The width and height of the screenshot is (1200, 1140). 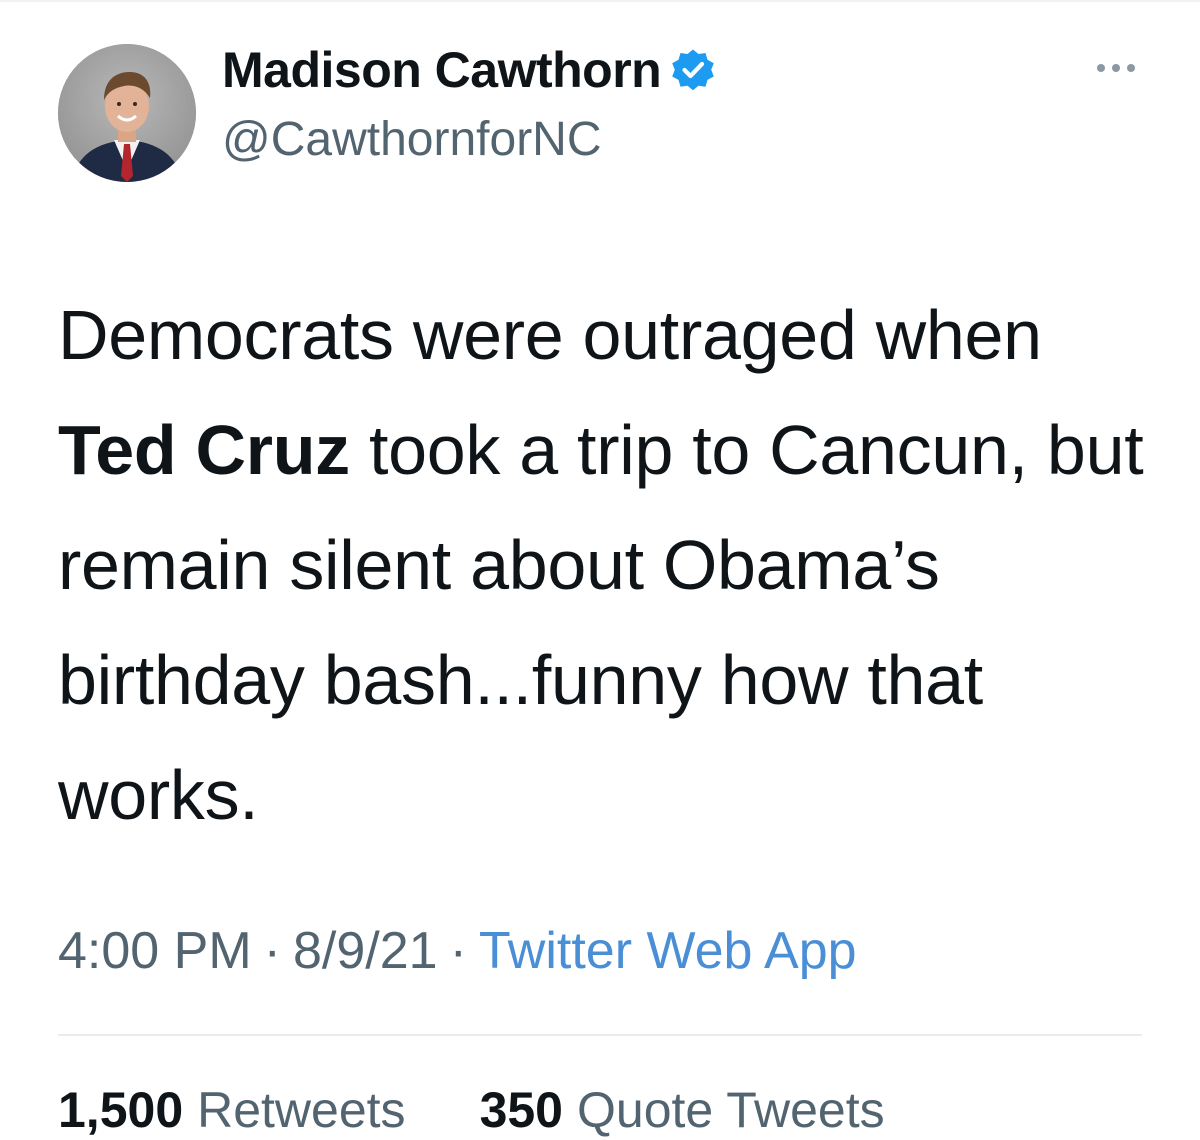 I want to click on tweet-stats: 1,500 Retweets 350 Quote Tweets, so click(x=508, y=1110).